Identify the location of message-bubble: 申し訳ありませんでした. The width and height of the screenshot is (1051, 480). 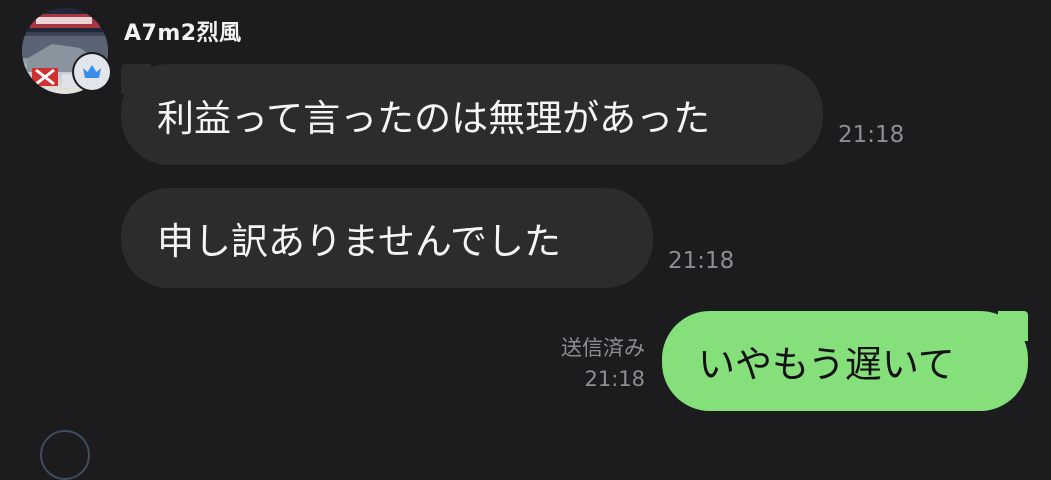
(387, 238).